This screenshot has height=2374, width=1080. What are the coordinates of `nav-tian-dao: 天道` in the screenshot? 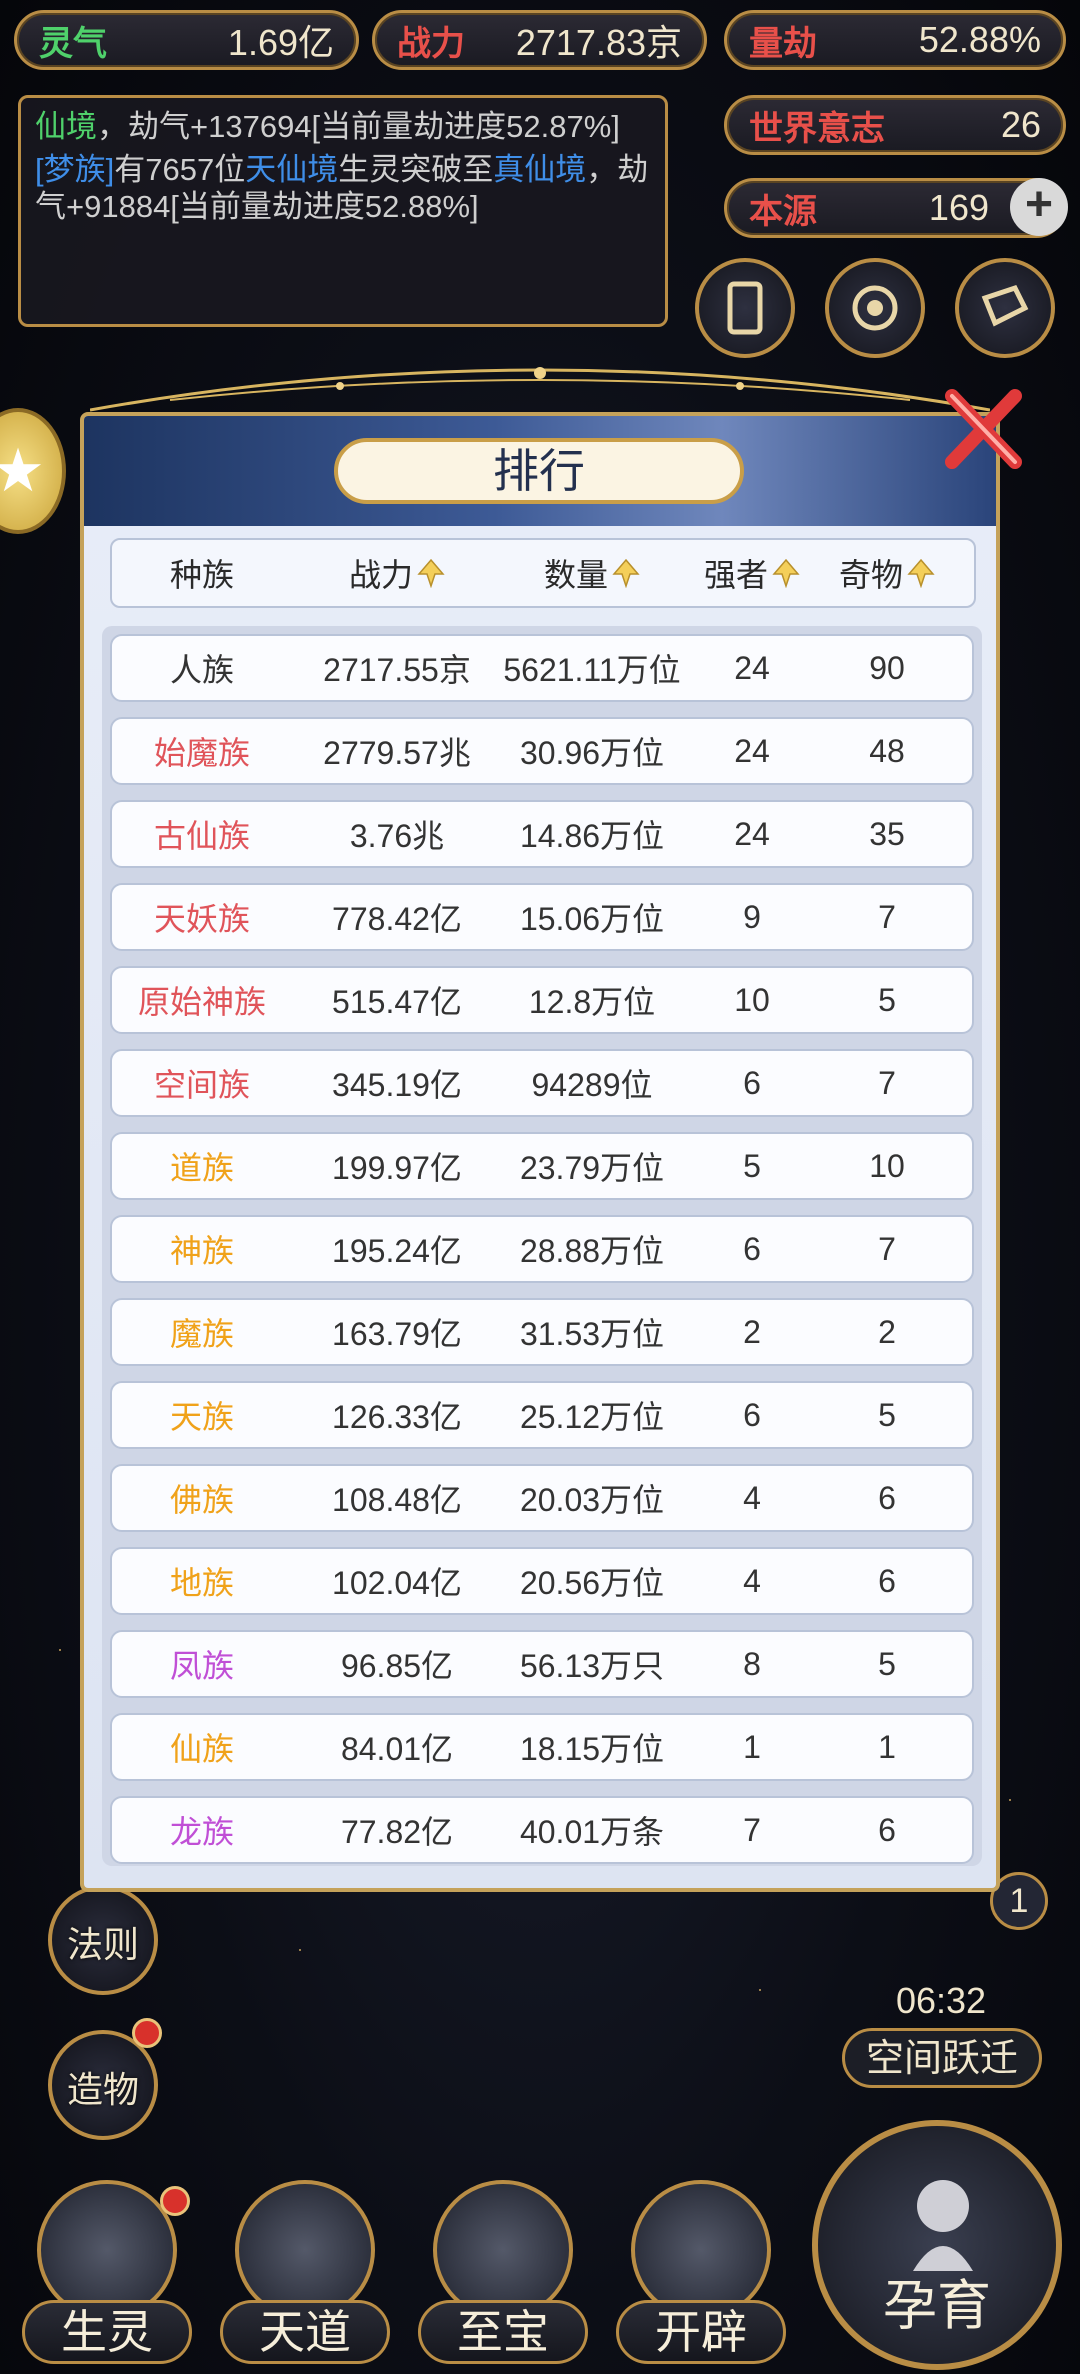 It's located at (305, 2277).